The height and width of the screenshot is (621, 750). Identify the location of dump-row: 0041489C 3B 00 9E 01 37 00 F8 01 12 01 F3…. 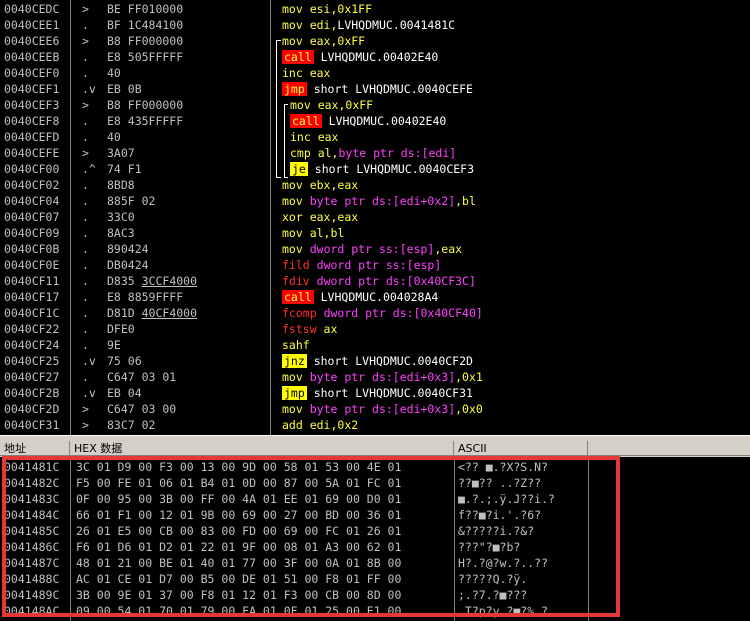
(375, 595).